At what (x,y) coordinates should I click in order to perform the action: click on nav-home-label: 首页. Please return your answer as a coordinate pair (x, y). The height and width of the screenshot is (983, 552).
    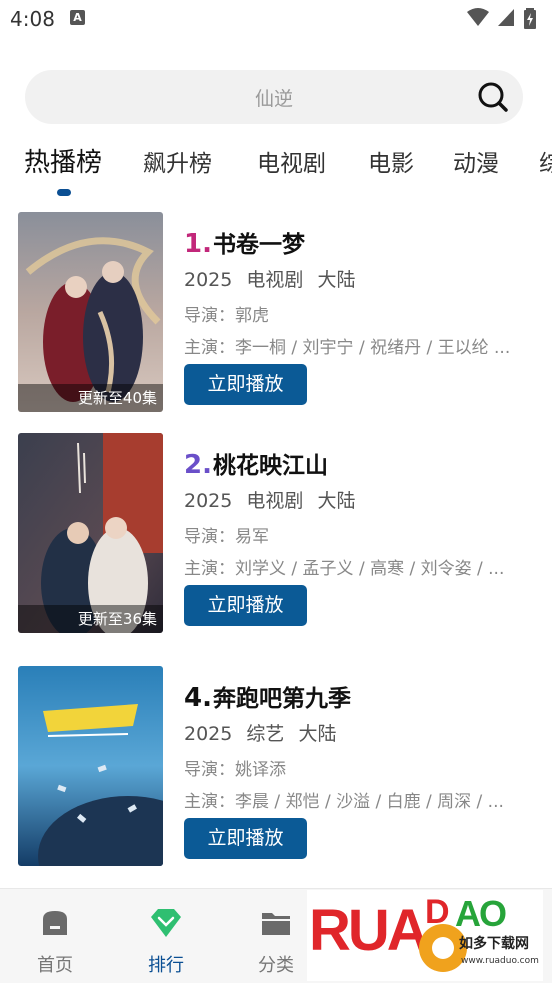
    Looking at the image, I should click on (55, 965).